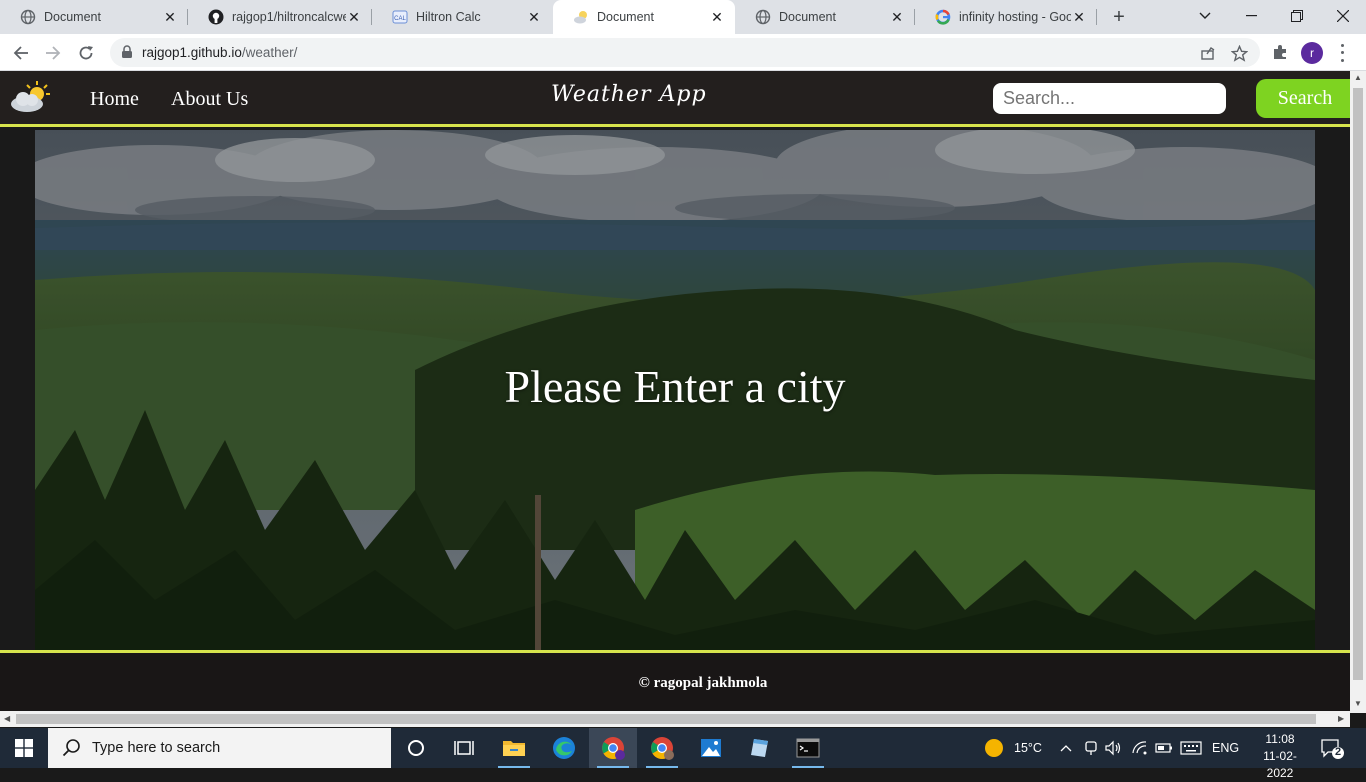 The height and width of the screenshot is (782, 1366). Describe the element at coordinates (289, 17) in the screenshot. I see `tab-title: rajgop1/hiltroncalcwe` at that location.